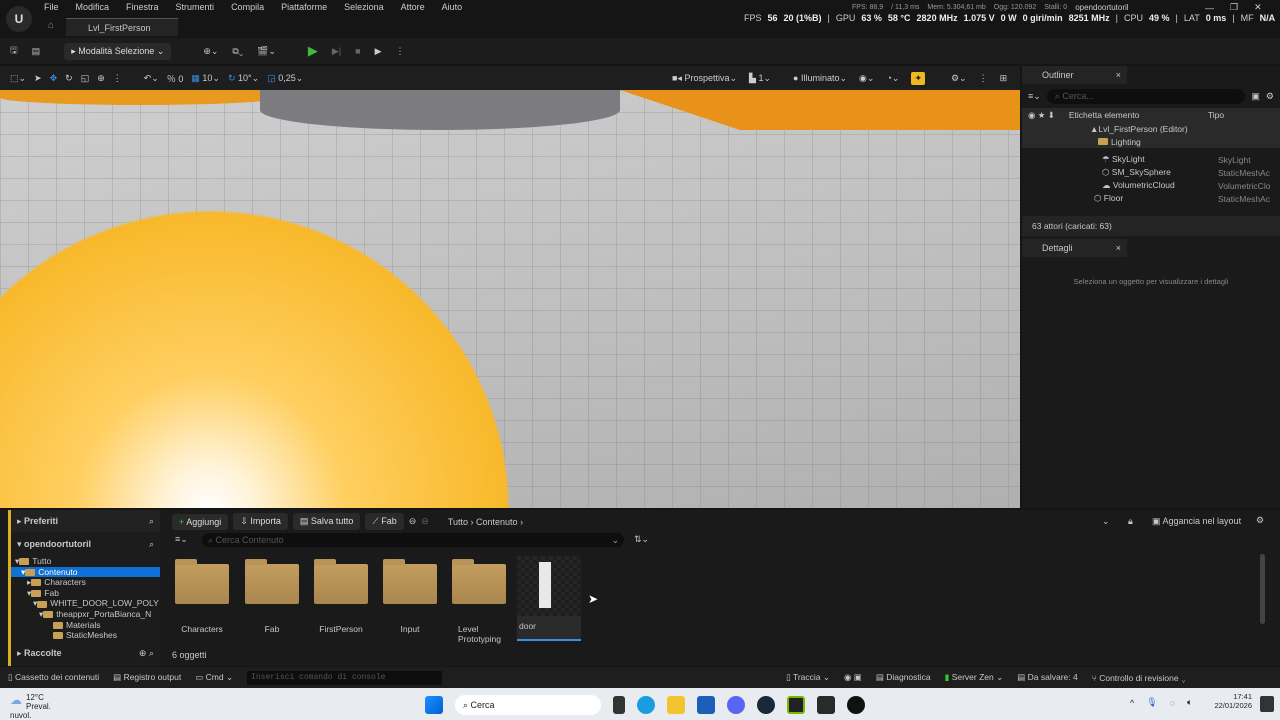 This screenshot has width=1280, height=720. I want to click on chevron-up-icon: ^, so click(1132, 703).